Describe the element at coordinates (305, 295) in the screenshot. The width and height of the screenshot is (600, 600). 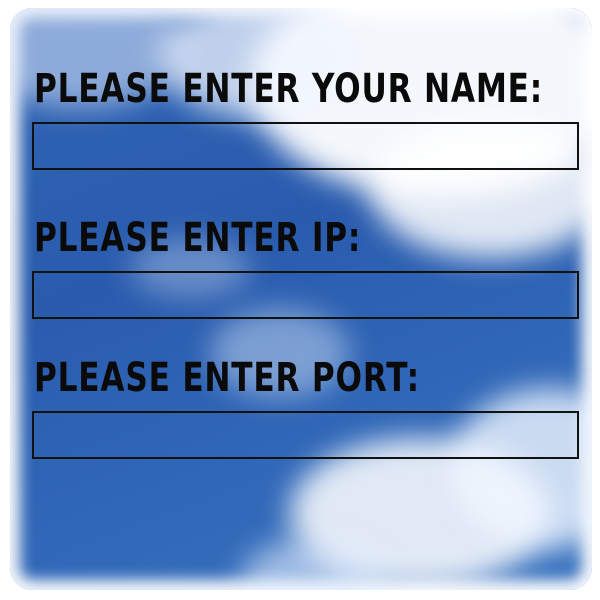
I see `ip-input` at that location.